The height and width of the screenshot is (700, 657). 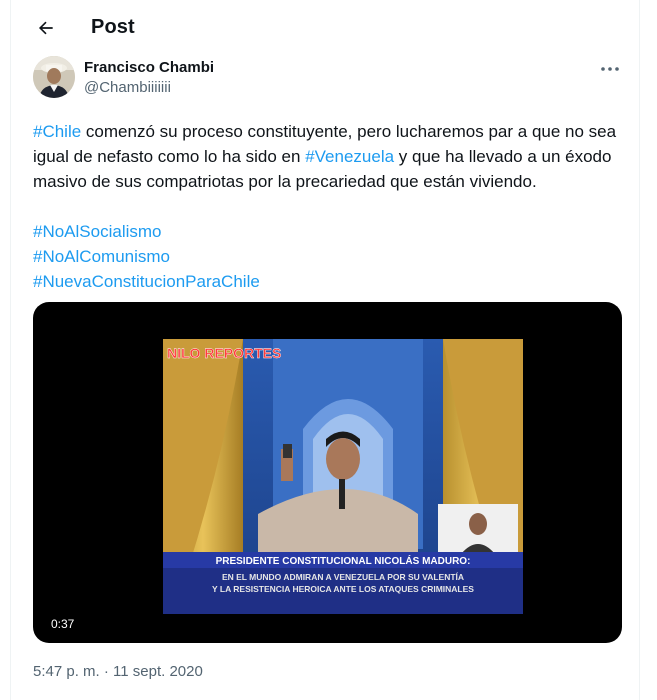 I want to click on hashtag-link: #NoAlSocialismo, so click(x=328, y=231).